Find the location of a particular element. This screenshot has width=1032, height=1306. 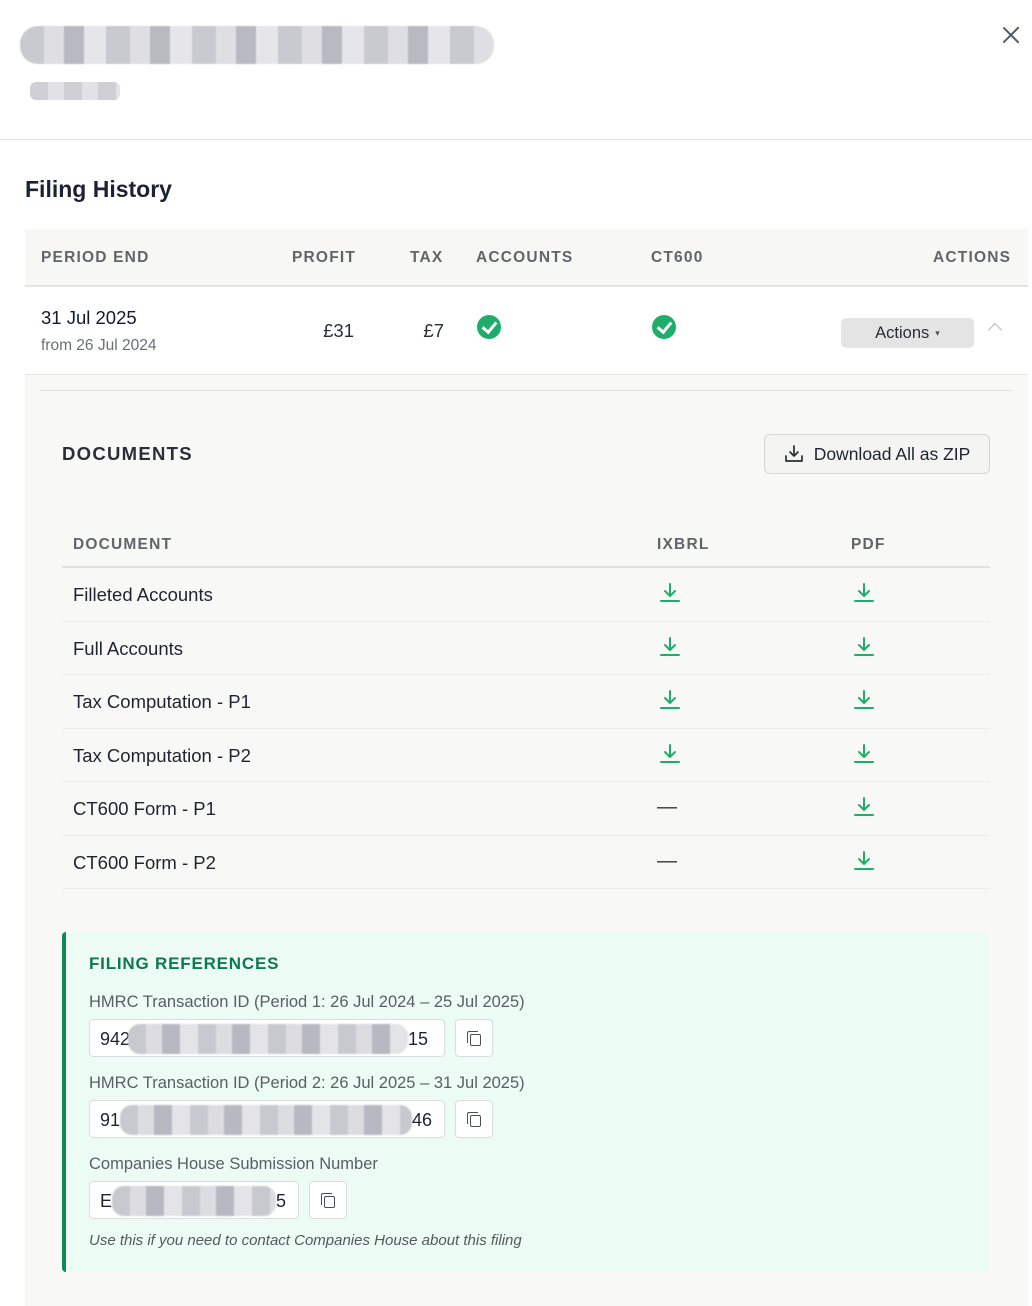

actions-label: Actions is located at coordinates (902, 332).